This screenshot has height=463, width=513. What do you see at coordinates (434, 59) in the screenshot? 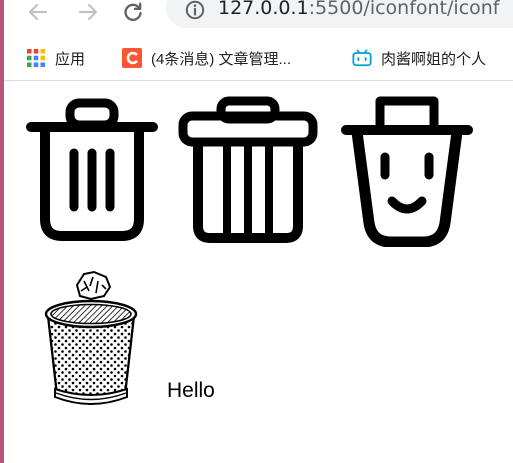
I see `bookmark-label: 肉酱啊姐的个人` at bounding box center [434, 59].